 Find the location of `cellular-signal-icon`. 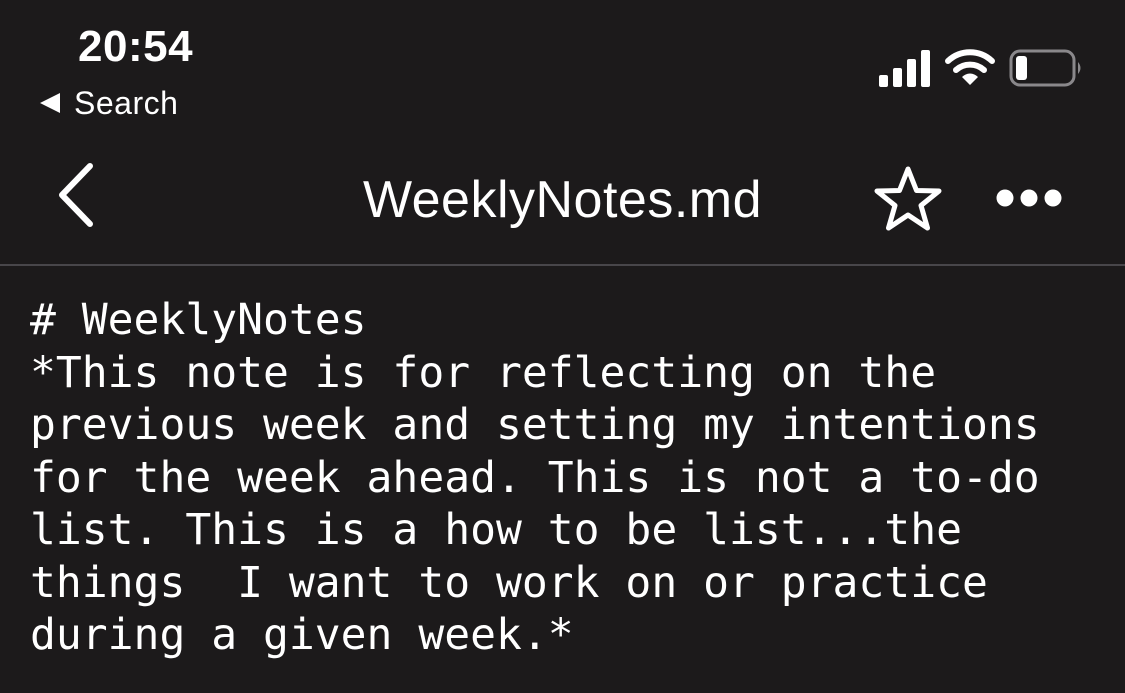

cellular-signal-icon is located at coordinates (904, 68).